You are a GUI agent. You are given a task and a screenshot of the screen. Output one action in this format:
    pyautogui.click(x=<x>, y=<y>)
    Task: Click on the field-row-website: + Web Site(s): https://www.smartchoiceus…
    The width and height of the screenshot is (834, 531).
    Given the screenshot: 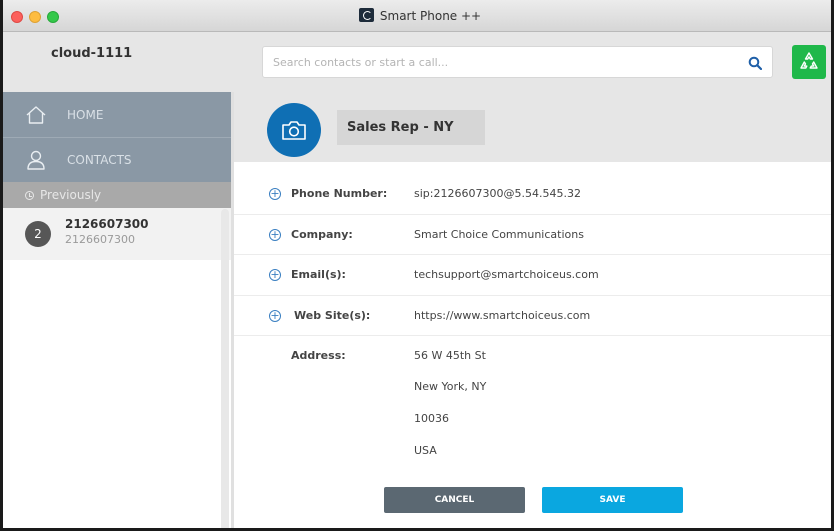 What is the action you would take?
    pyautogui.click(x=532, y=316)
    